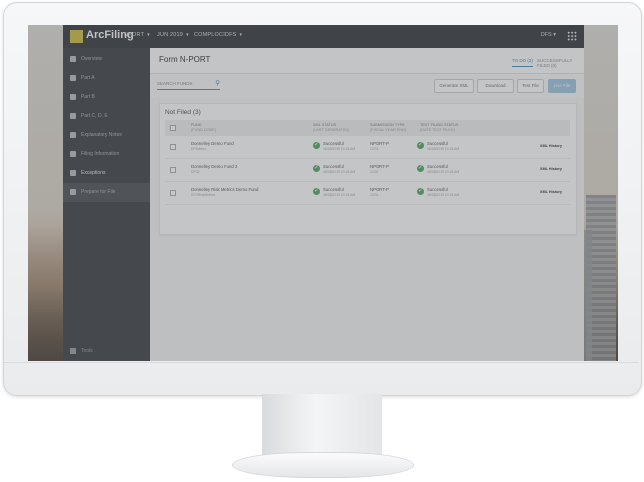 This screenshot has height=482, width=644. Describe the element at coordinates (495, 86) in the screenshot. I see `download-button: Download` at that location.